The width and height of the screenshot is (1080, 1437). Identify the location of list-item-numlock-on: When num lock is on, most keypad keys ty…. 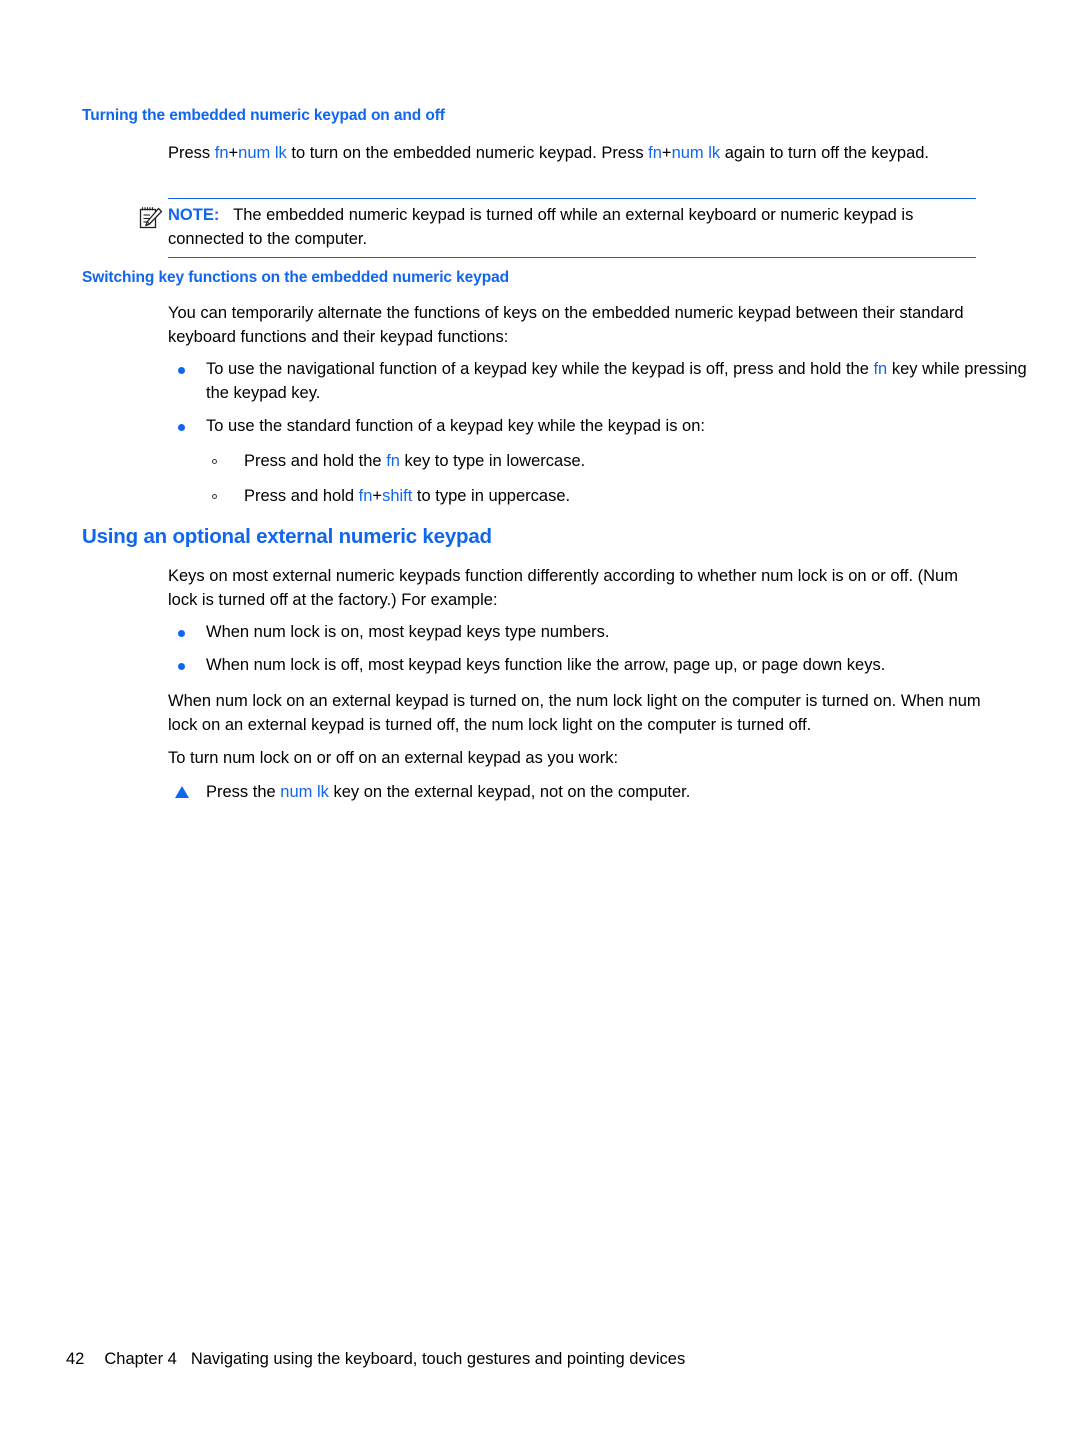
(606, 633).